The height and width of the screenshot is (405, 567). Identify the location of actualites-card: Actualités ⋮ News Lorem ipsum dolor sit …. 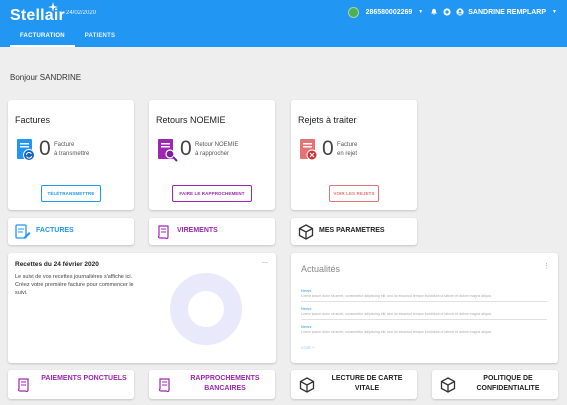
(424, 308).